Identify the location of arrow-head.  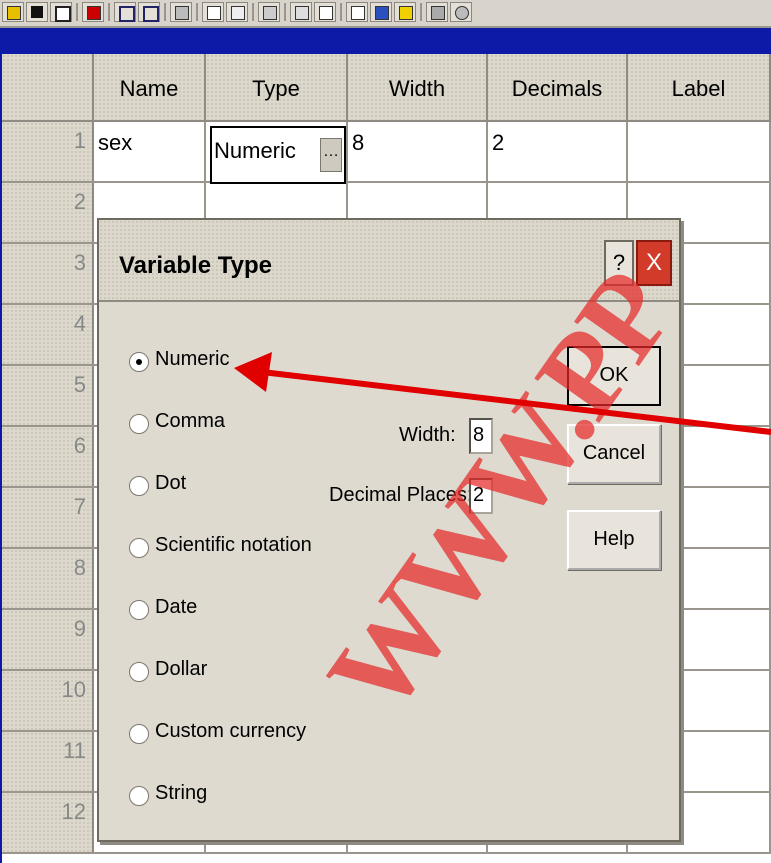
(253, 372).